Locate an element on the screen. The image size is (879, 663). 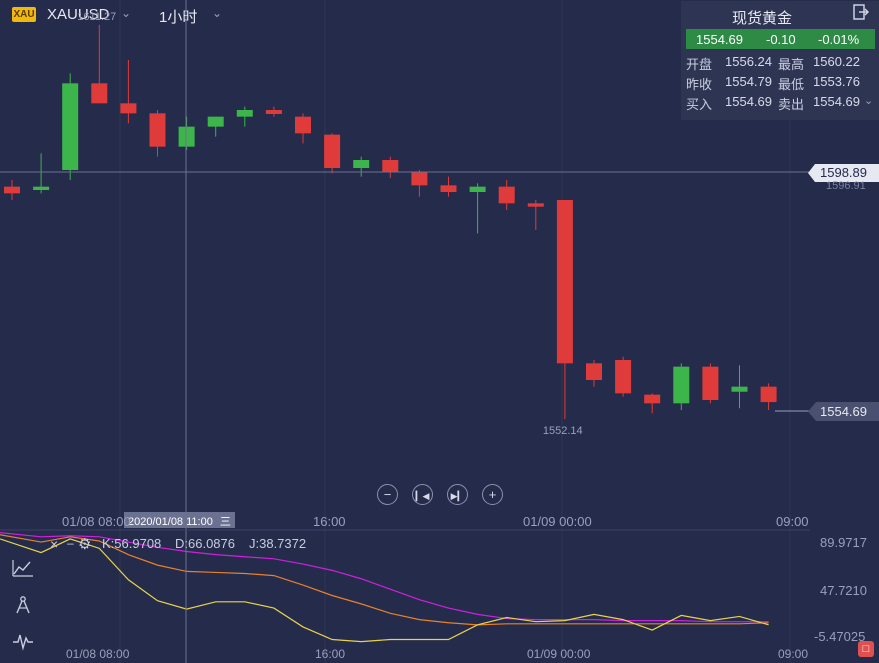
settings-gear-icon: ⚙ is located at coordinates (84, 544).